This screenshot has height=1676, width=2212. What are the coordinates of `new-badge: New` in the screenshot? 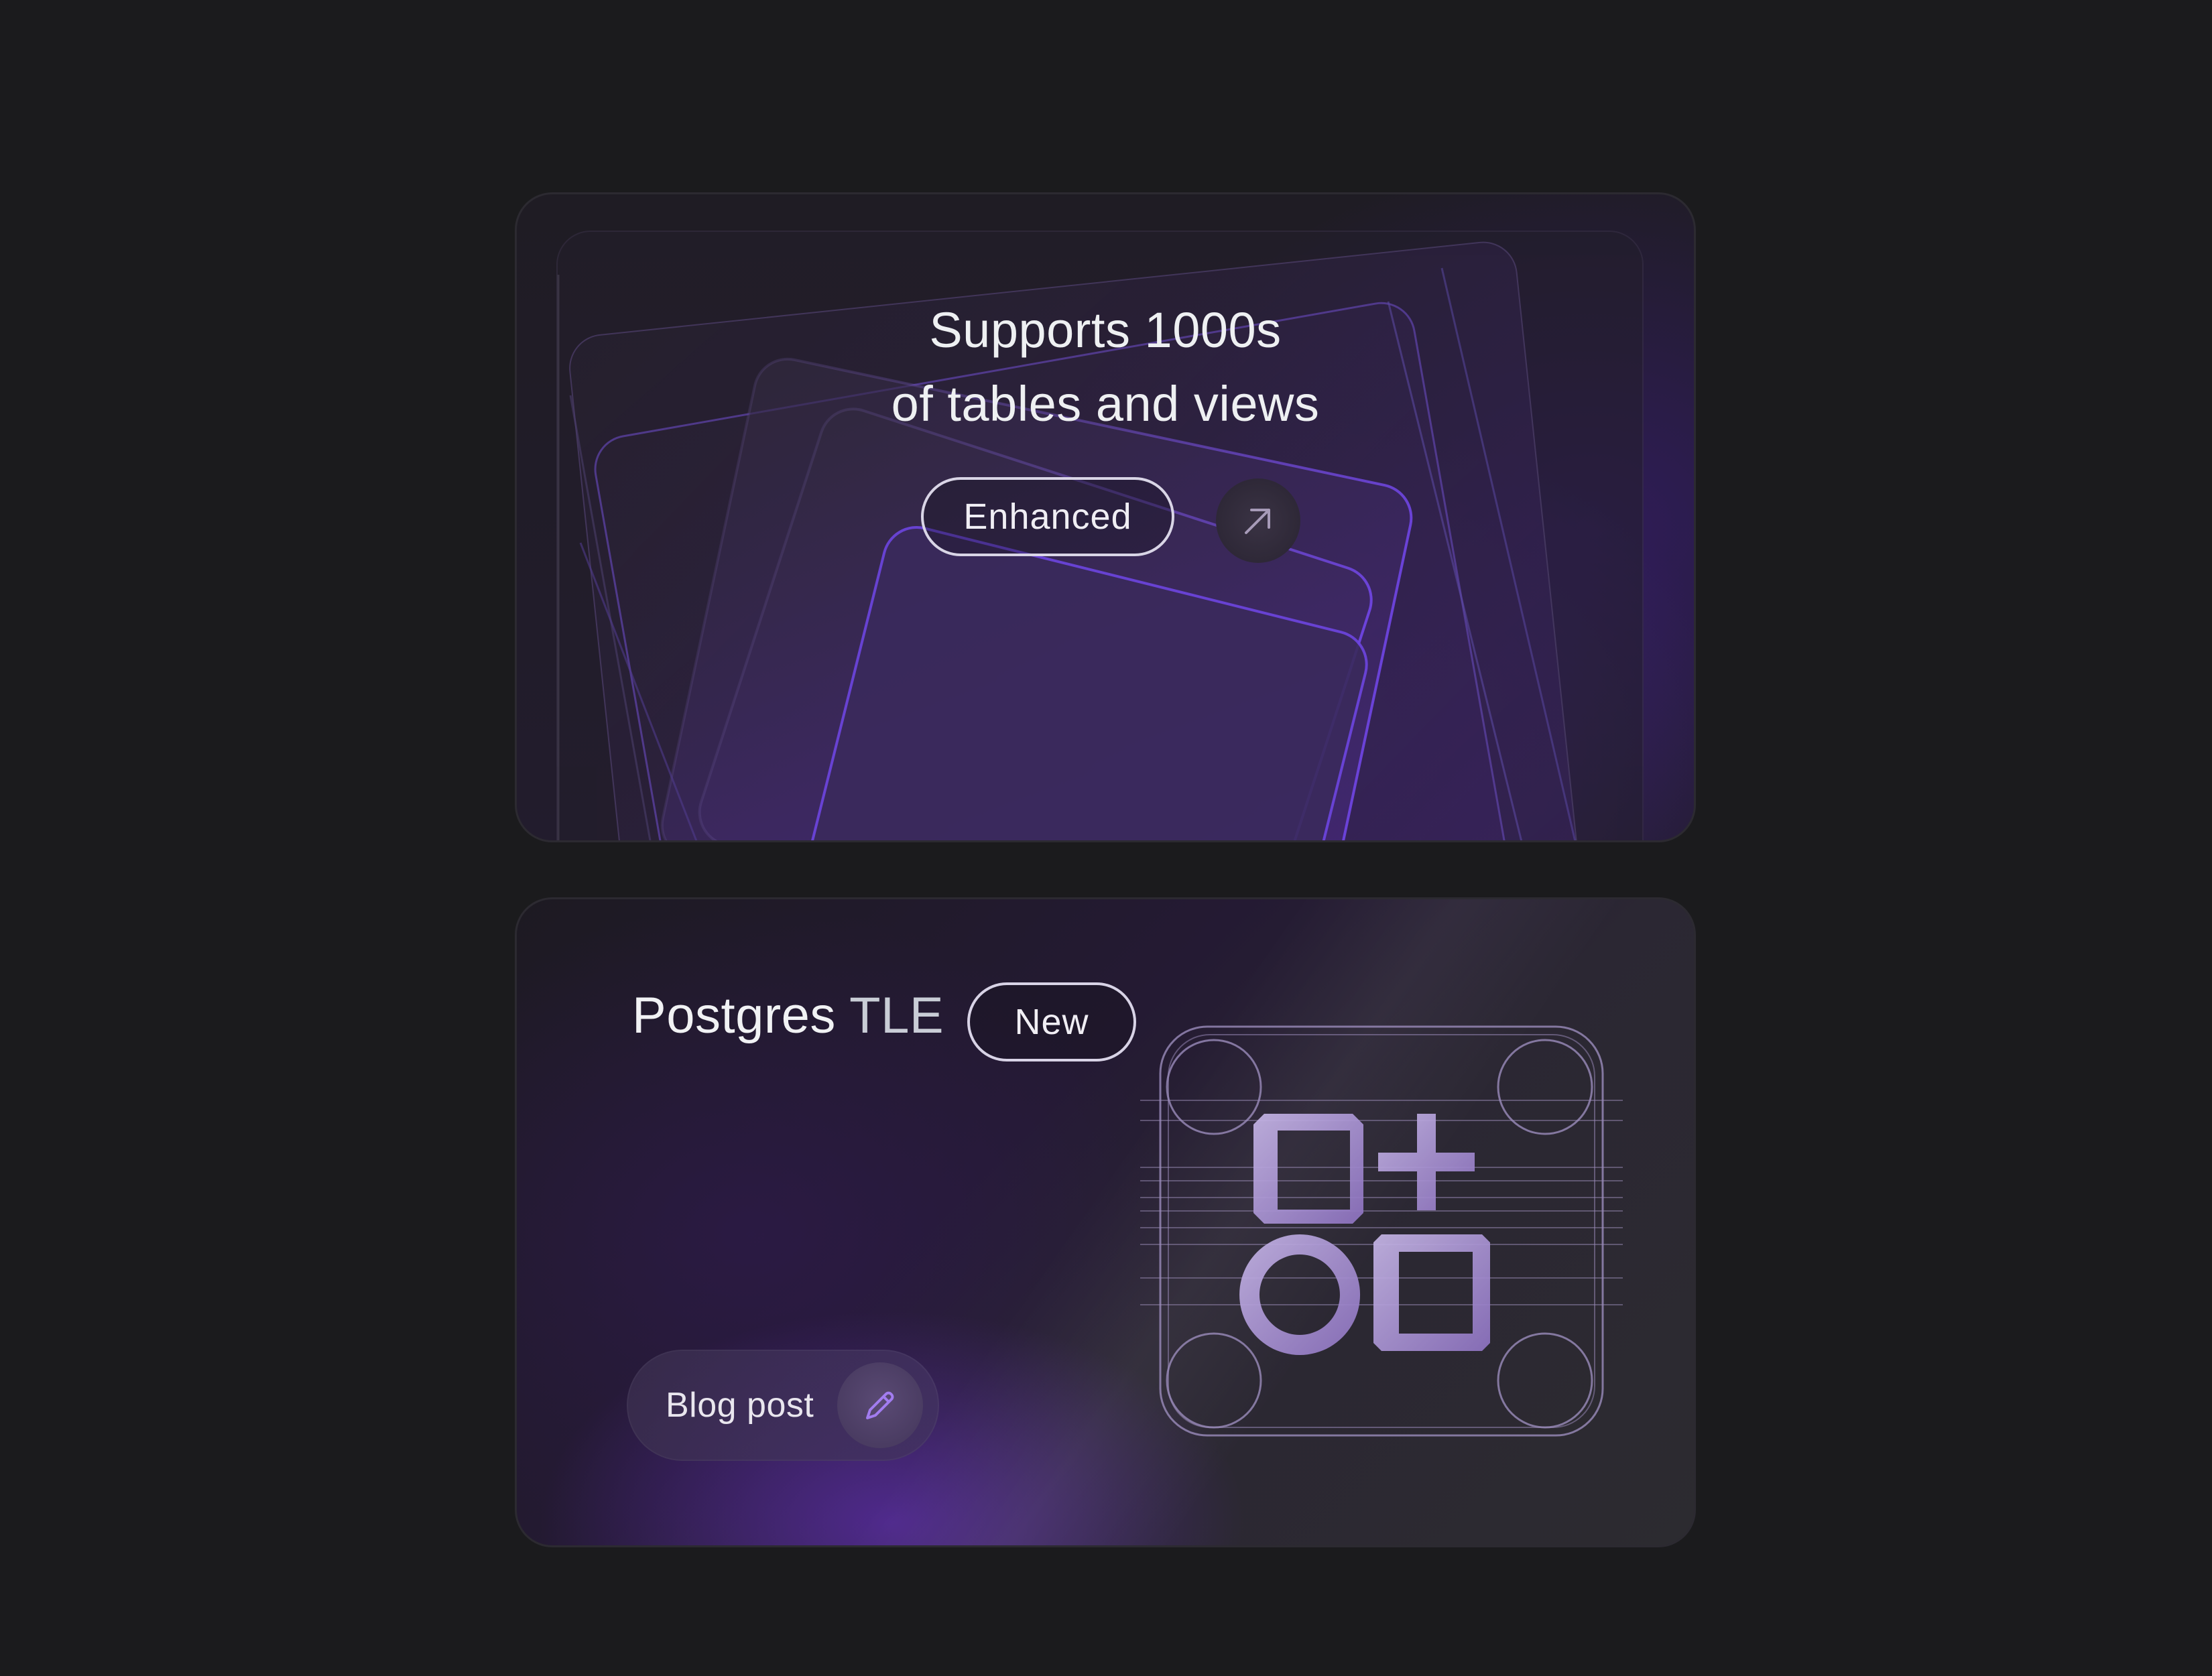 It's located at (1051, 1022).